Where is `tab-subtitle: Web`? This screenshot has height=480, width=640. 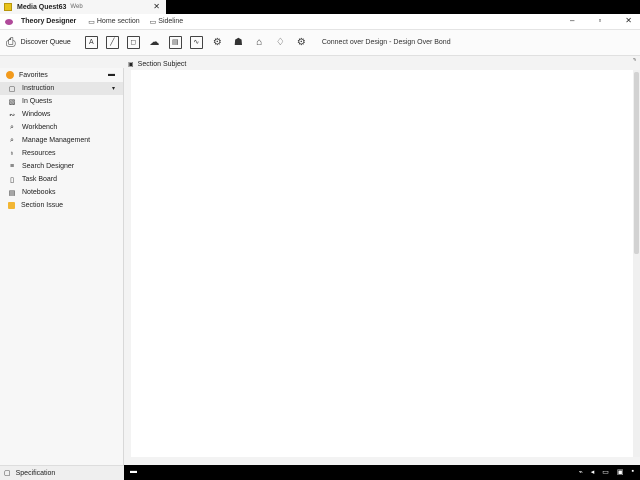 tab-subtitle: Web is located at coordinates (76, 7).